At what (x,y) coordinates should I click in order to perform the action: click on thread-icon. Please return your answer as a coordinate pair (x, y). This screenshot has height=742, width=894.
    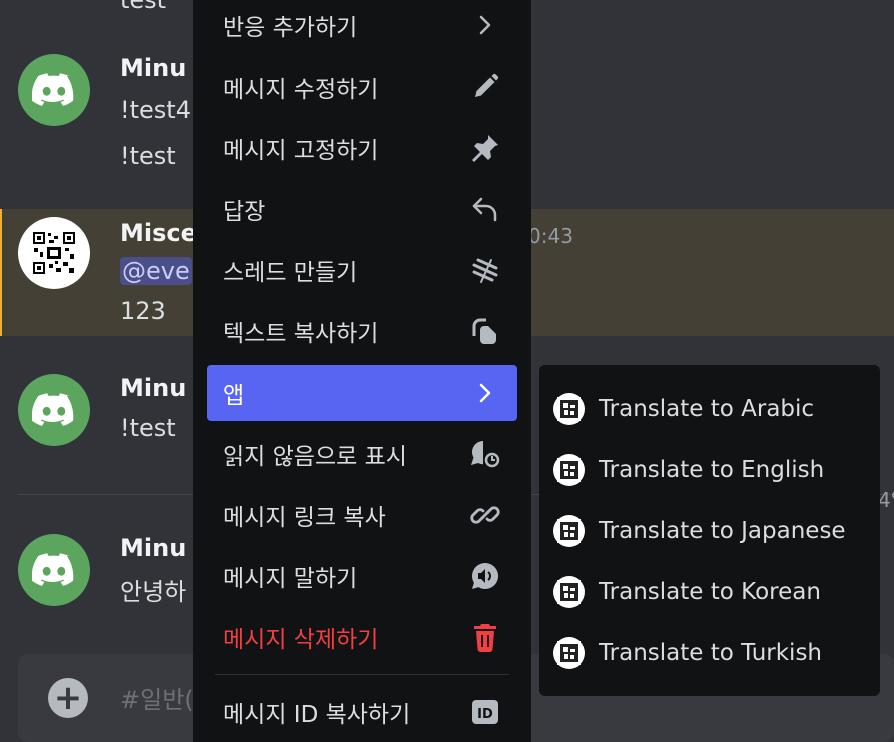
    Looking at the image, I should click on (485, 270).